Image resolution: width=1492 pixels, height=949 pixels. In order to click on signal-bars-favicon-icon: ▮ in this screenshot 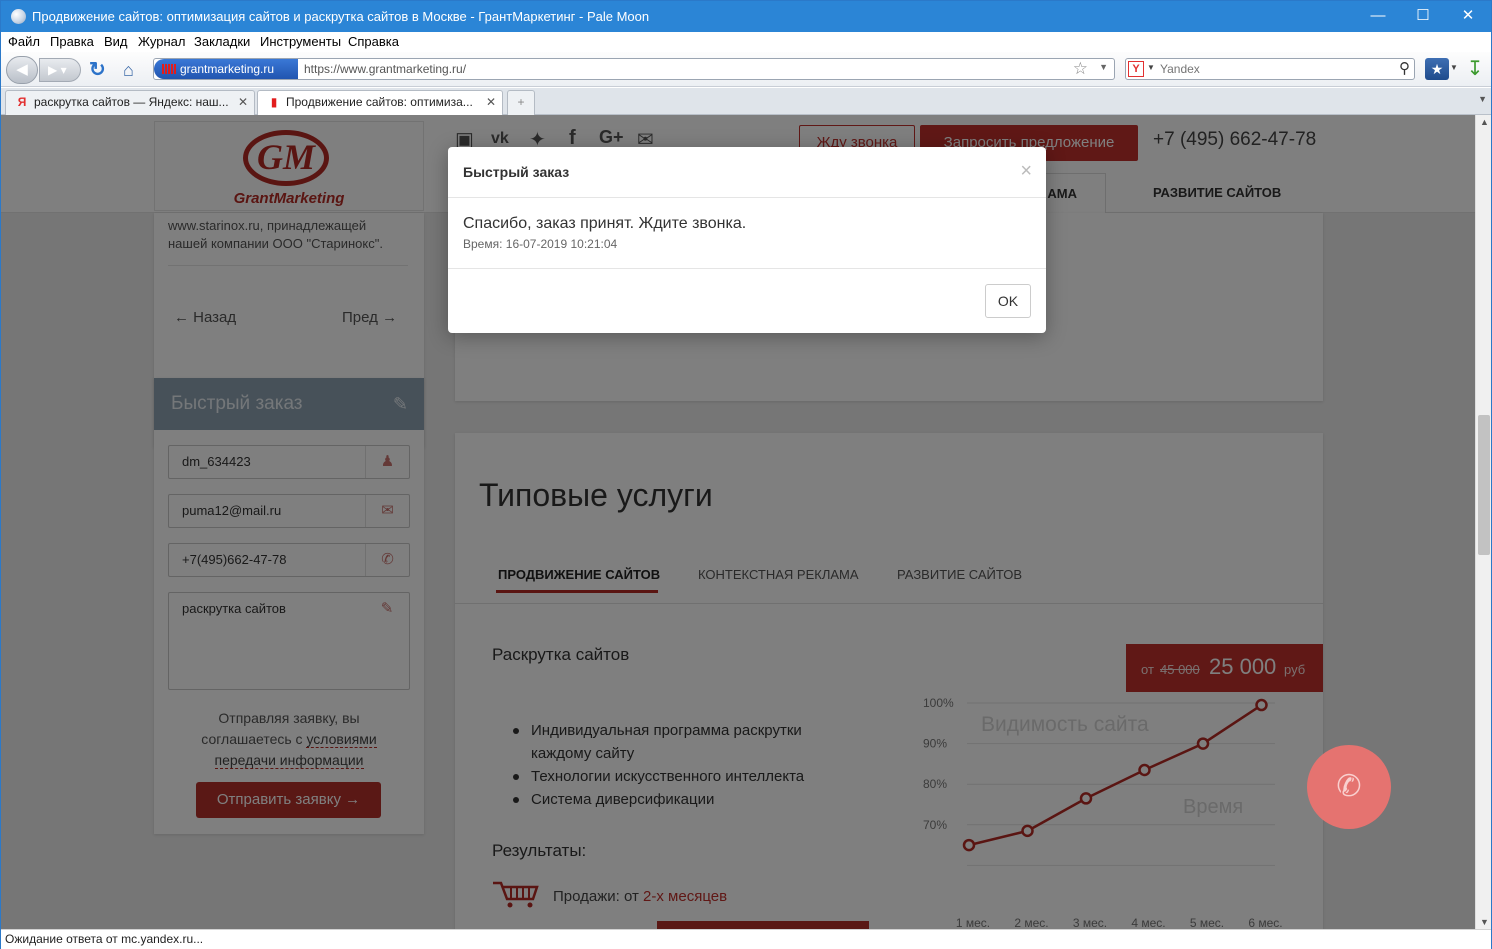, I will do `click(274, 102)`.